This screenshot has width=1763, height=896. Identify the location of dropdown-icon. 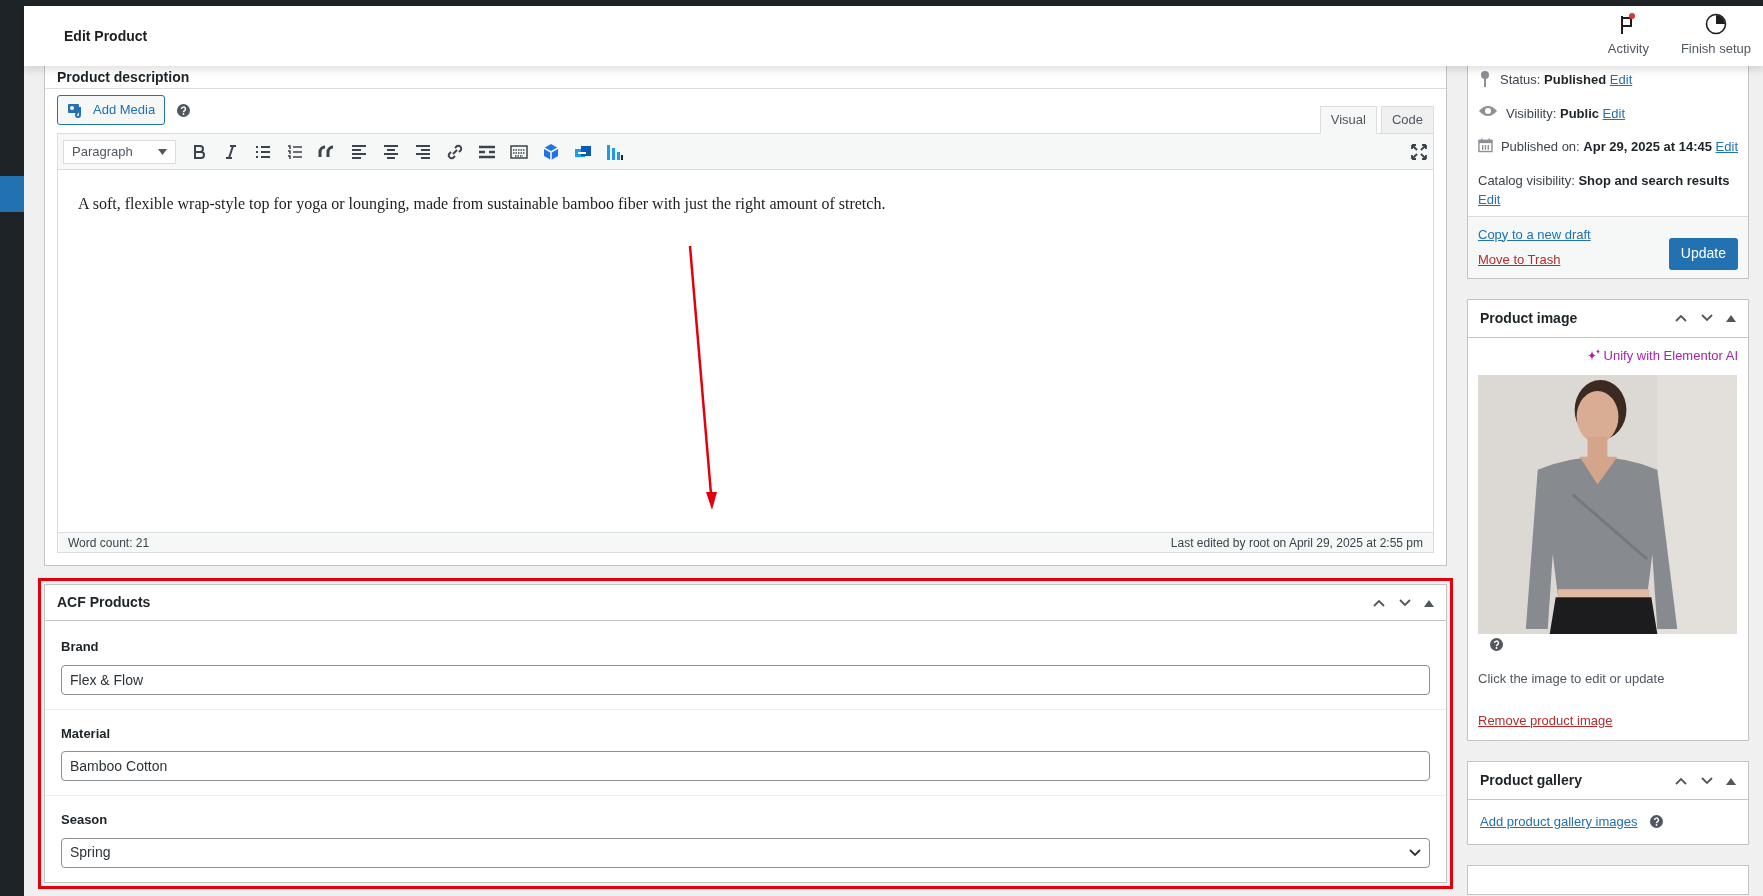
(162, 151).